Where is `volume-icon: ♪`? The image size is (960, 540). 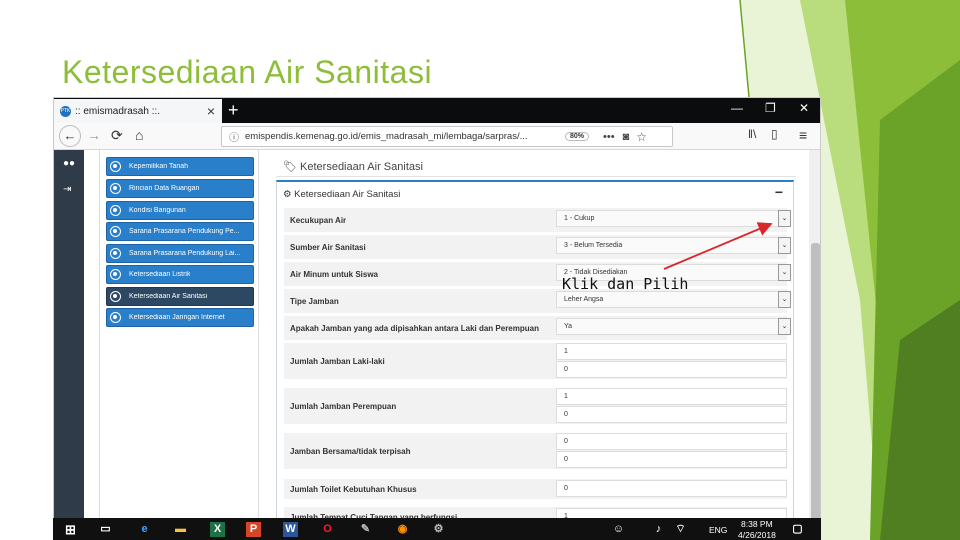 volume-icon: ♪ is located at coordinates (658, 529).